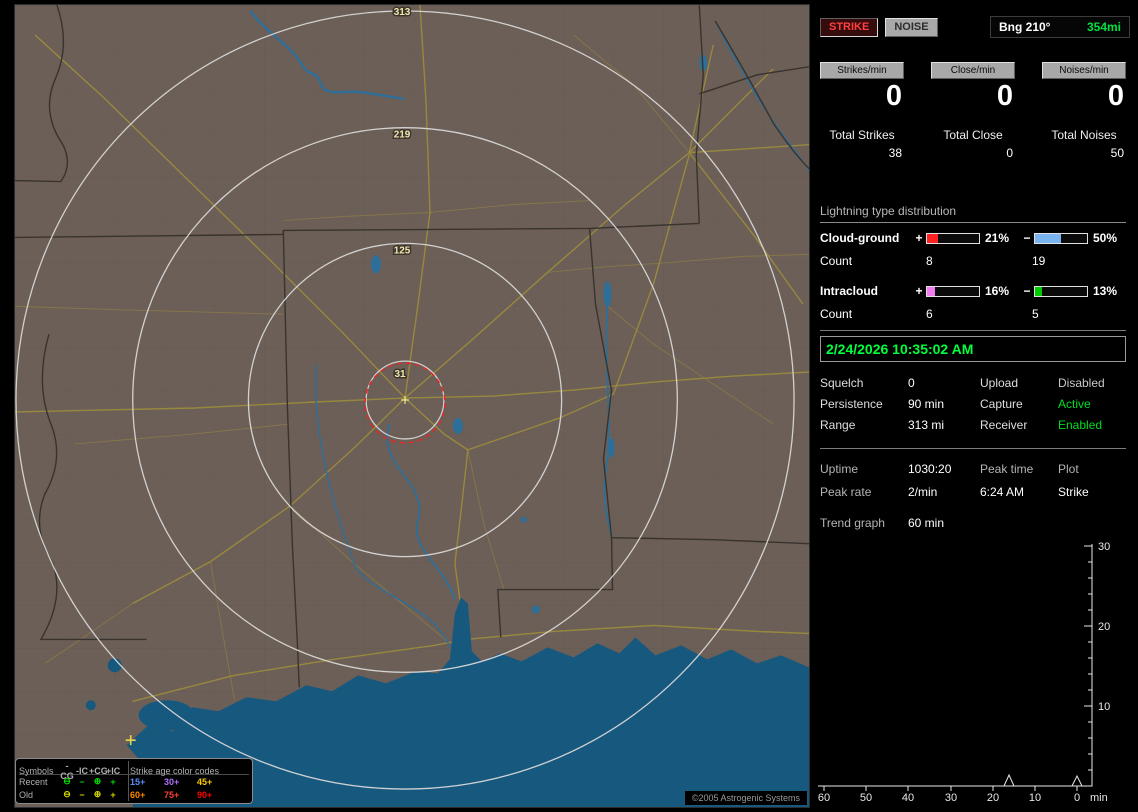  What do you see at coordinates (1084, 70) in the screenshot?
I see `noises-per-min-chip: Noises/min` at bounding box center [1084, 70].